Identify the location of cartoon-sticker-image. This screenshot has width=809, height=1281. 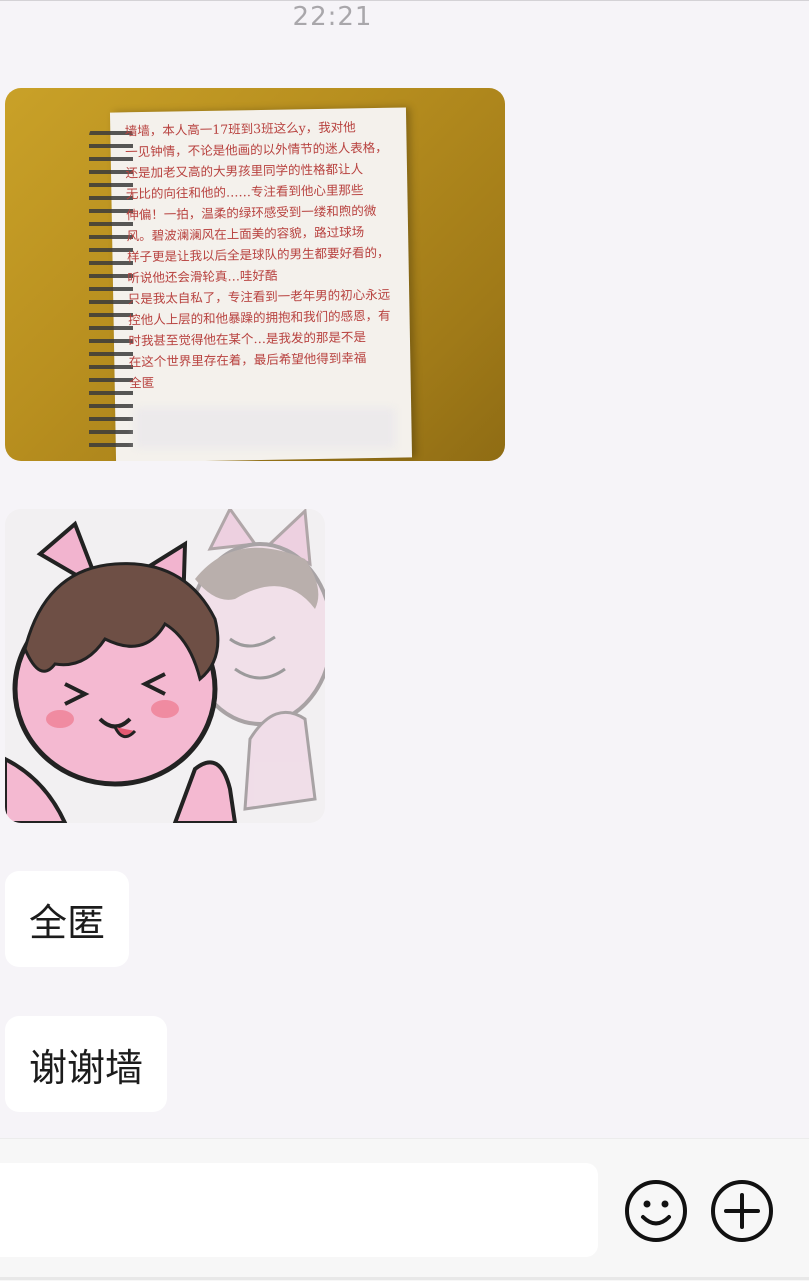
(165, 666).